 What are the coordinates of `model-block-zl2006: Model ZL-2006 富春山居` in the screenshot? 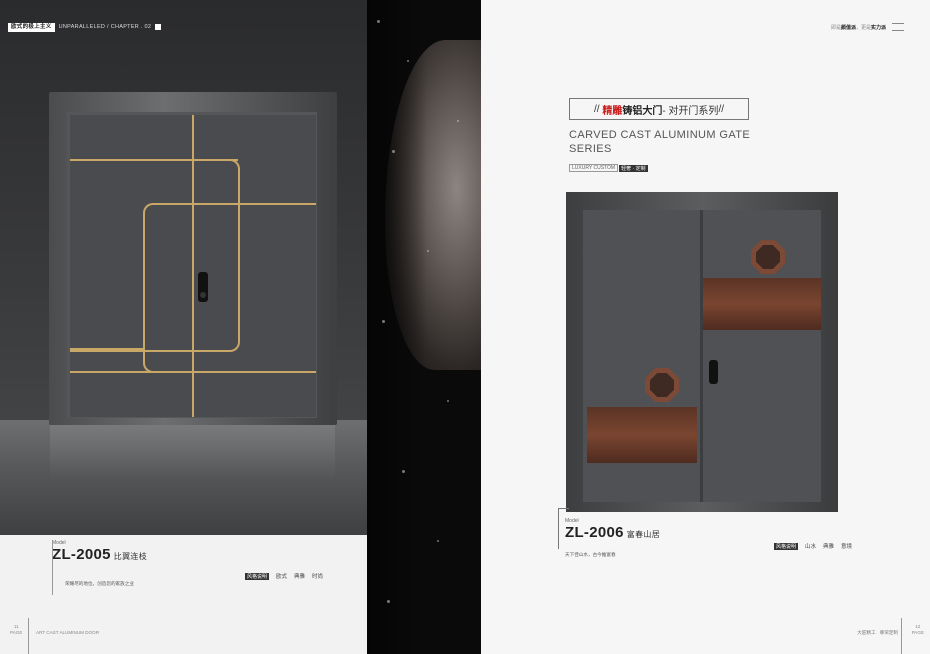 It's located at (612, 529).